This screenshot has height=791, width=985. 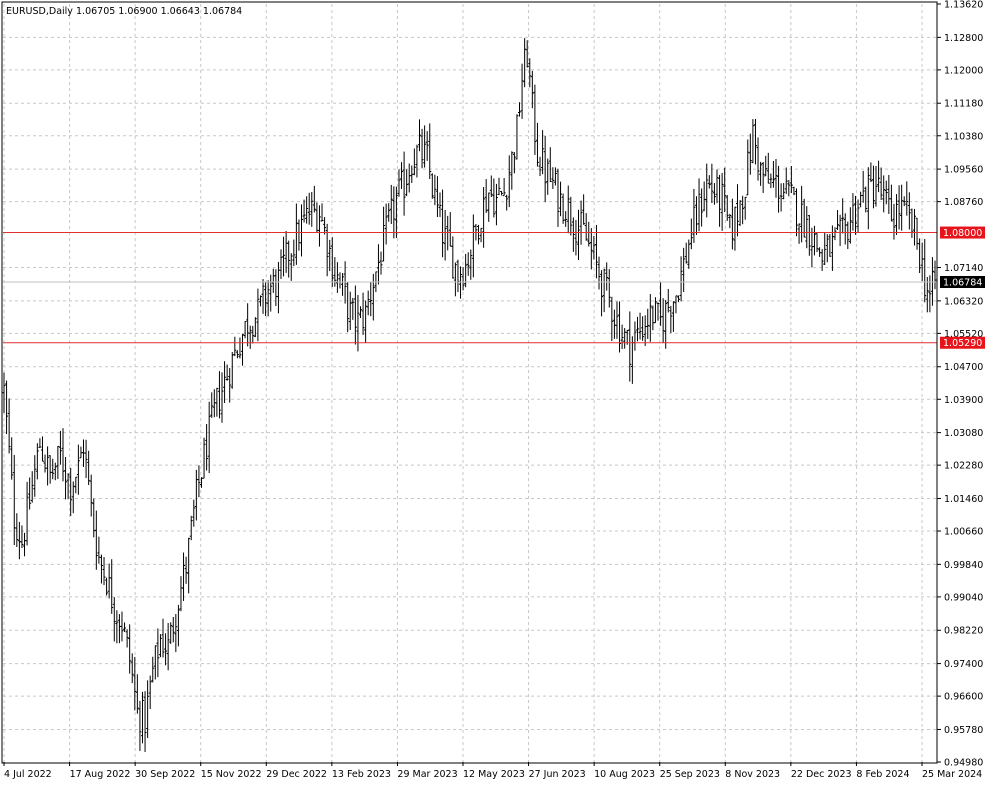 I want to click on x-tick-label: 25 Mar 2024, so click(x=952, y=774).